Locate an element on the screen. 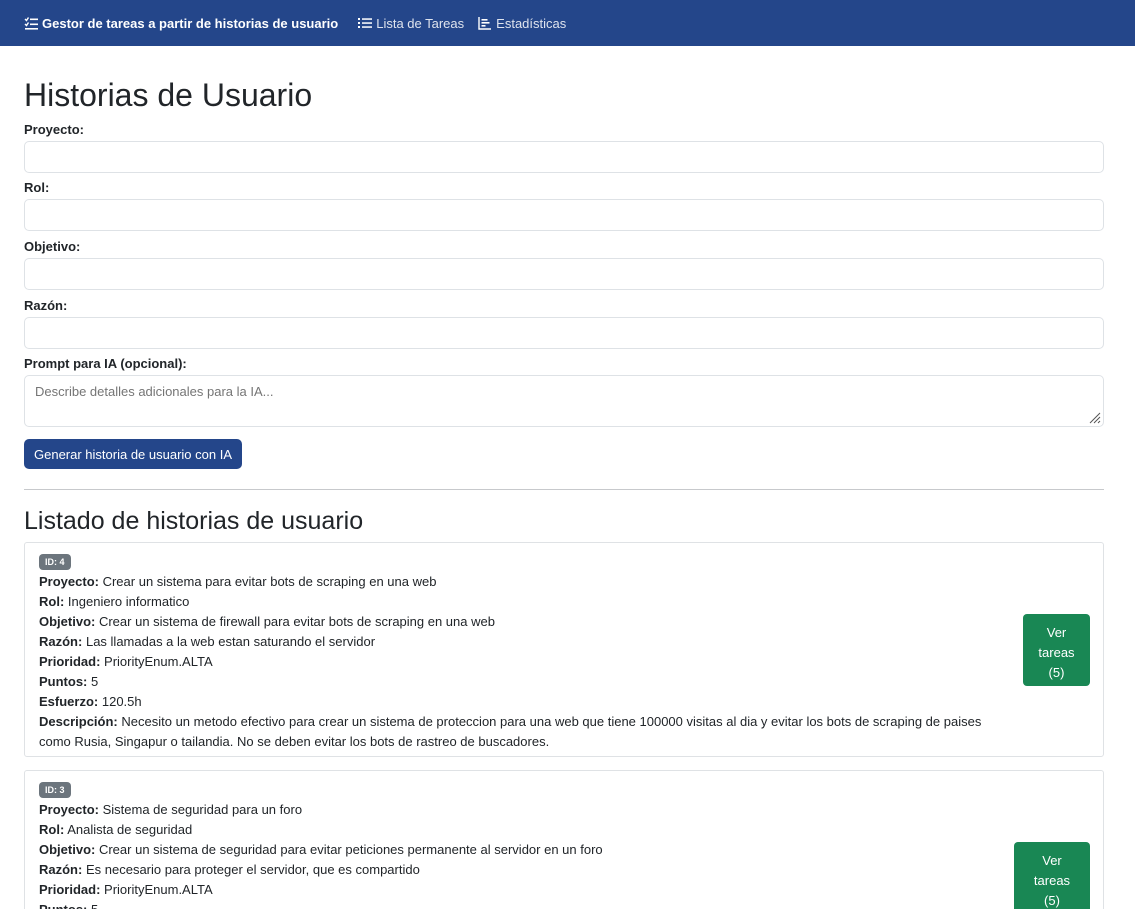 This screenshot has height=909, width=1135. resize-grip-icon is located at coordinates (1094, 417).